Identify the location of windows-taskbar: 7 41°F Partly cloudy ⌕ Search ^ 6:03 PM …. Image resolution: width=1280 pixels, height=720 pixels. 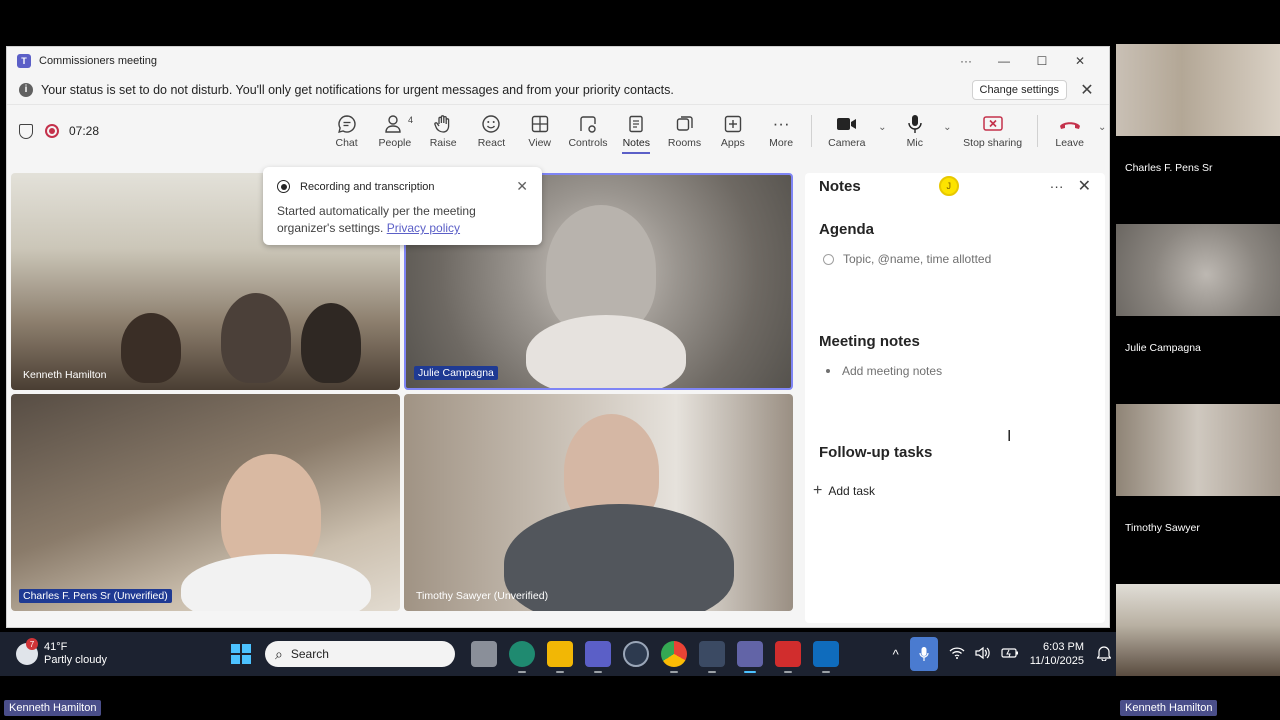
(558, 654).